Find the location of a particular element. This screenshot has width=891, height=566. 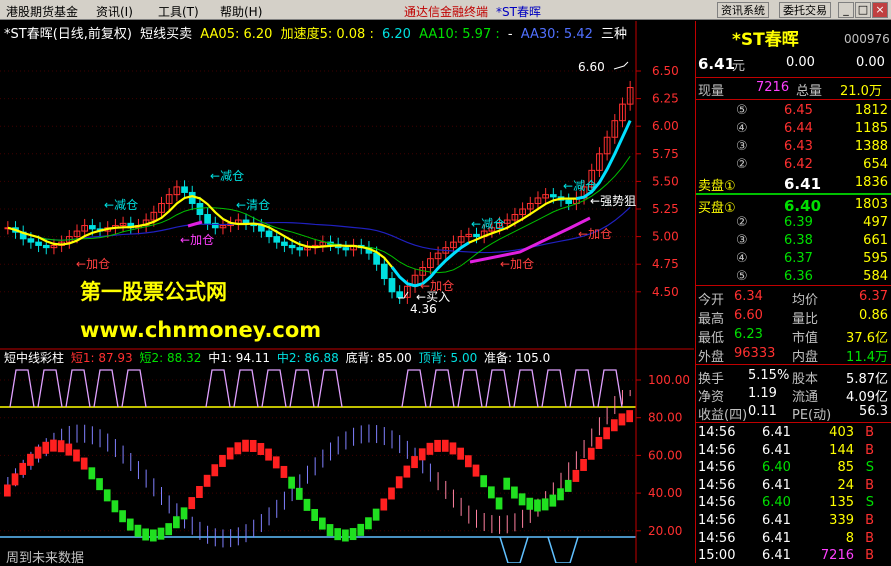

buy-volume: 497 is located at coordinates (875, 222).